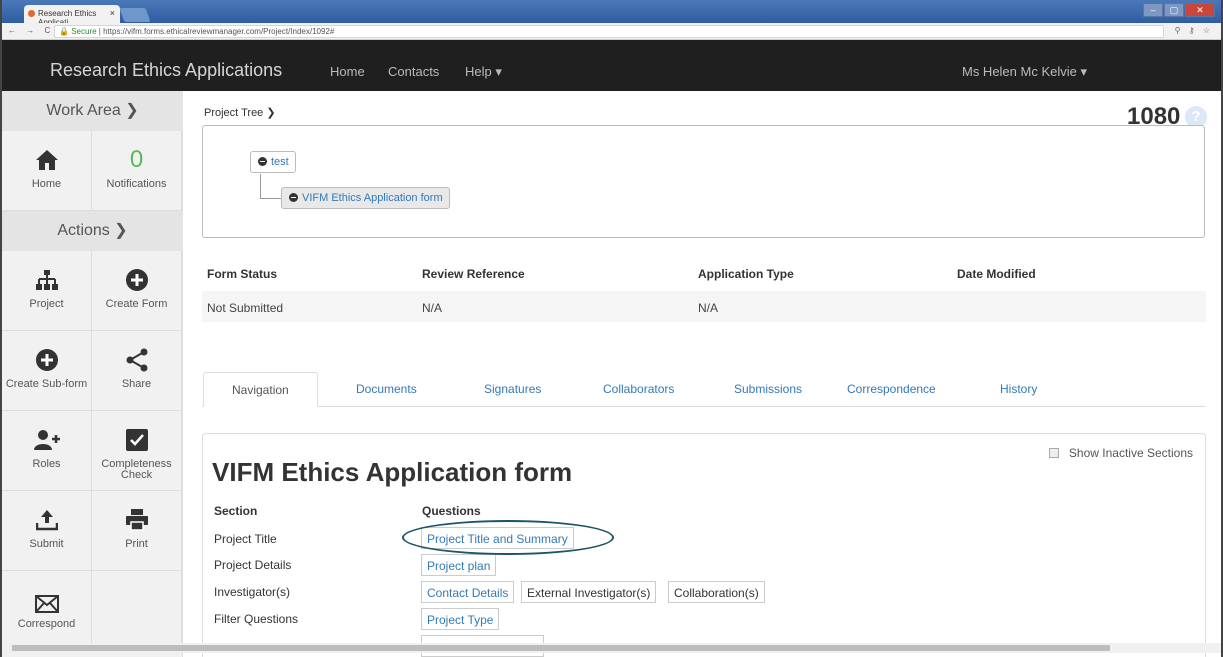 This screenshot has height=657, width=1223. What do you see at coordinates (46, 604) in the screenshot?
I see `envelope-icon` at bounding box center [46, 604].